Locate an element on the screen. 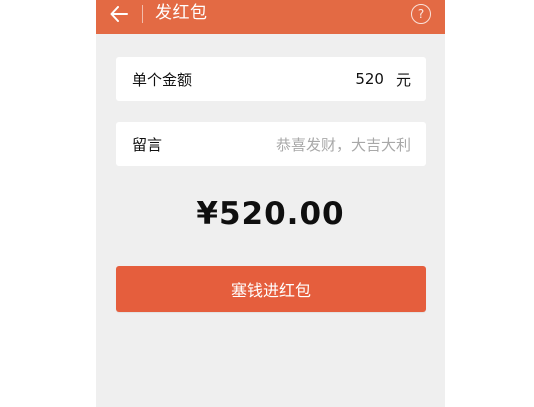 This screenshot has width=534, height=407. page-title: 发红包 is located at coordinates (181, 13).